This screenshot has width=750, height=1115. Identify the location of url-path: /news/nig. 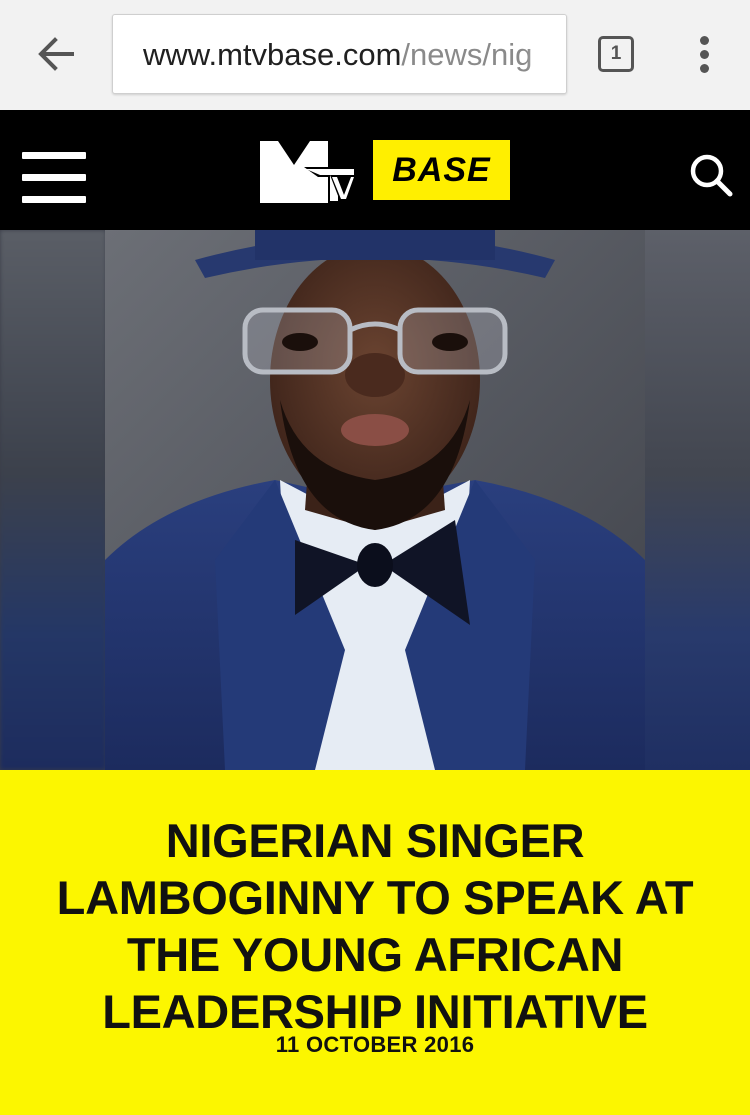
(467, 54).